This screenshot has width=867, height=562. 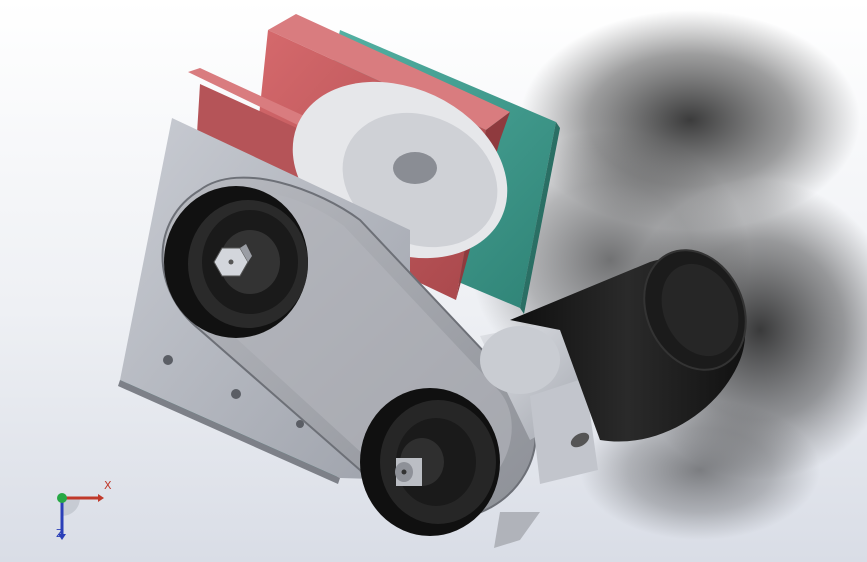 What do you see at coordinates (80, 511) in the screenshot?
I see `axis-triad: X Z` at bounding box center [80, 511].